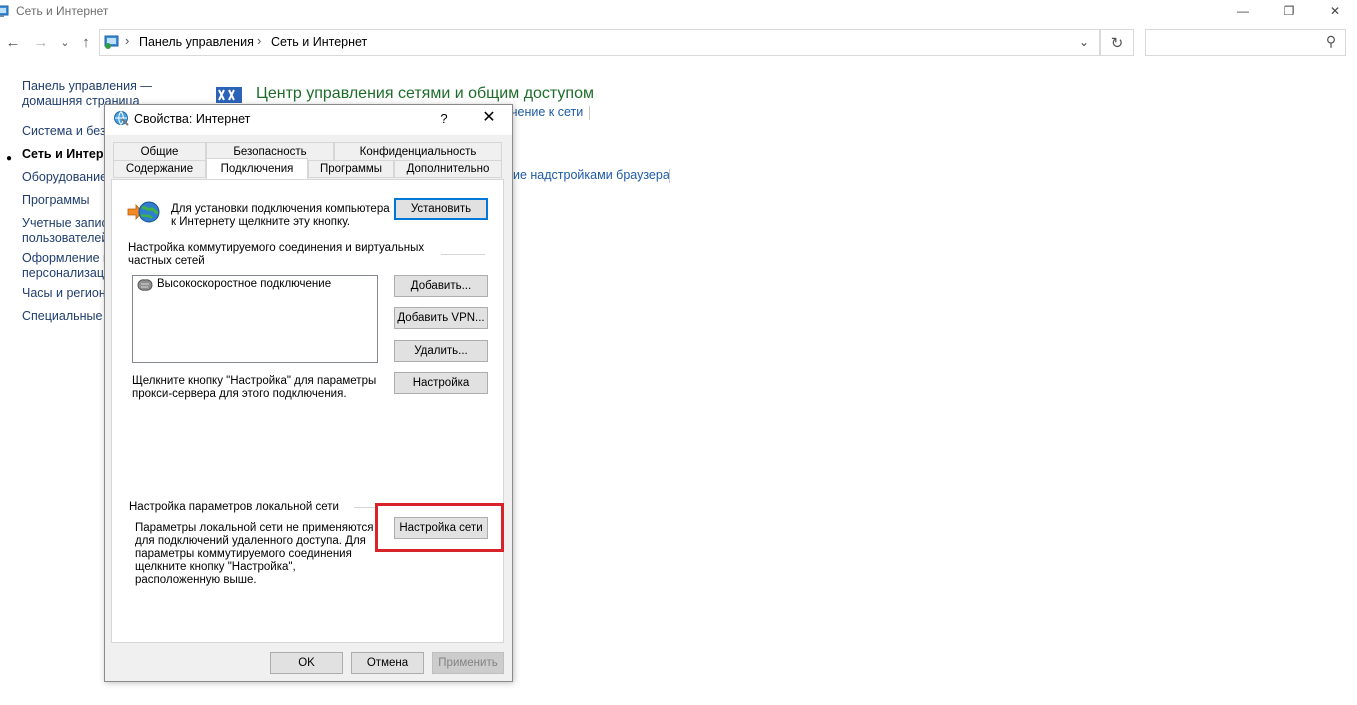 The height and width of the screenshot is (705, 1357). I want to click on broadband-connection-icon, so click(145, 285).